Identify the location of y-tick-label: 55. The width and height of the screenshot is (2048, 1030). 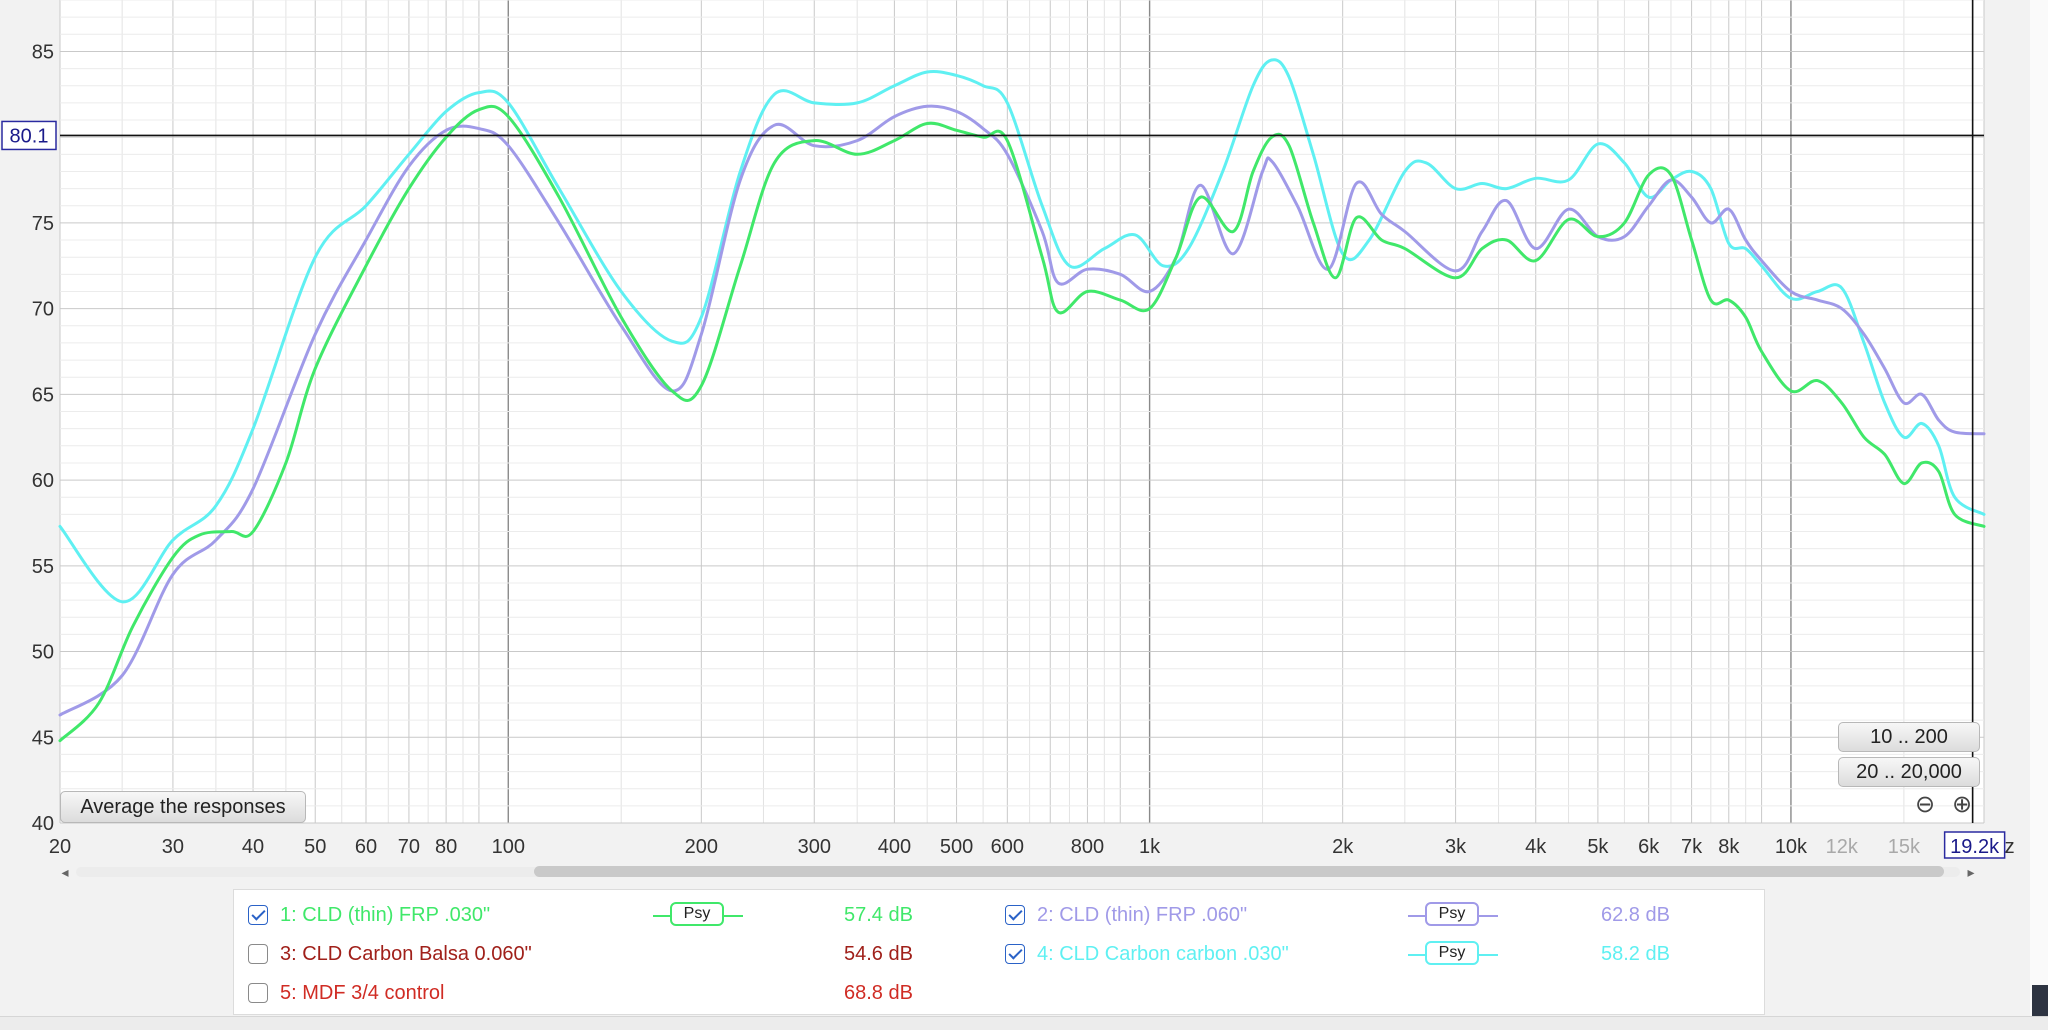
(43, 567).